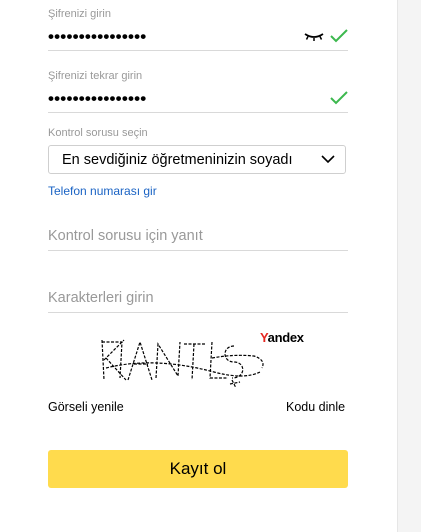  Describe the element at coordinates (177, 160) in the screenshot. I see `security-question-selected: En sevdiğiniz öğretmeninizin soyadı` at that location.